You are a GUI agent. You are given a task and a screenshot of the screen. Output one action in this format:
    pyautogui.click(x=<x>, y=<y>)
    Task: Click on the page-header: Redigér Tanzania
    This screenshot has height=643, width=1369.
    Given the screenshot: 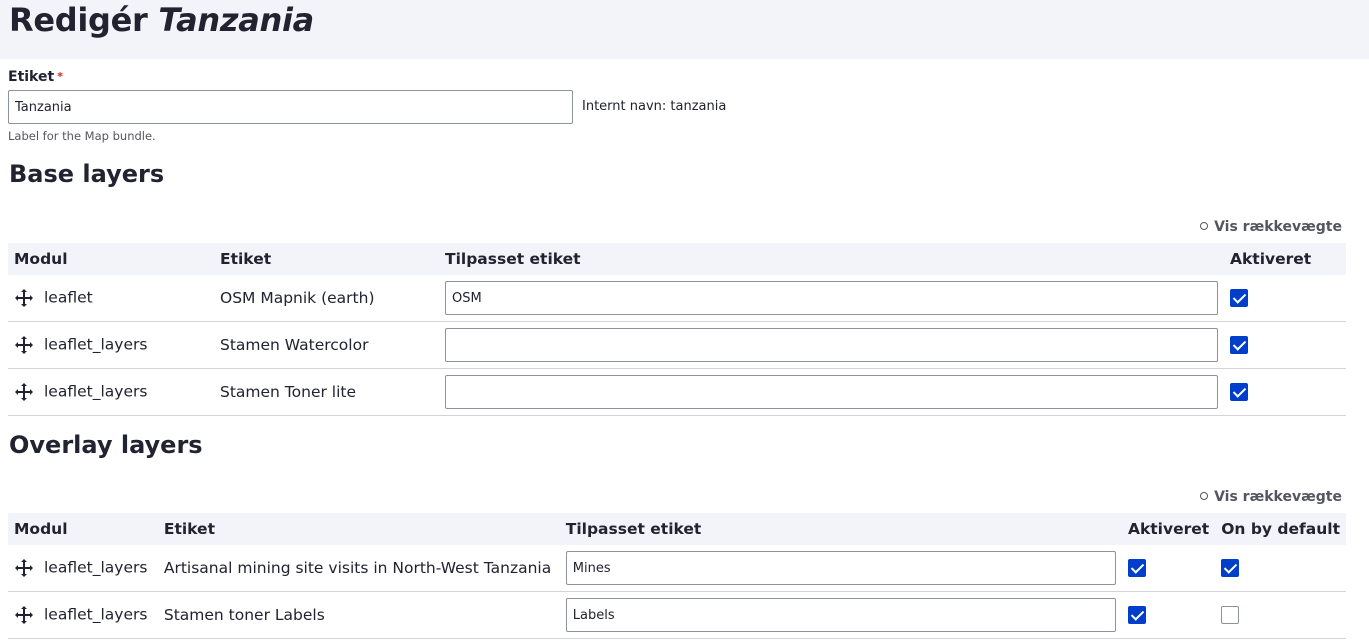 What is the action you would take?
    pyautogui.click(x=684, y=29)
    